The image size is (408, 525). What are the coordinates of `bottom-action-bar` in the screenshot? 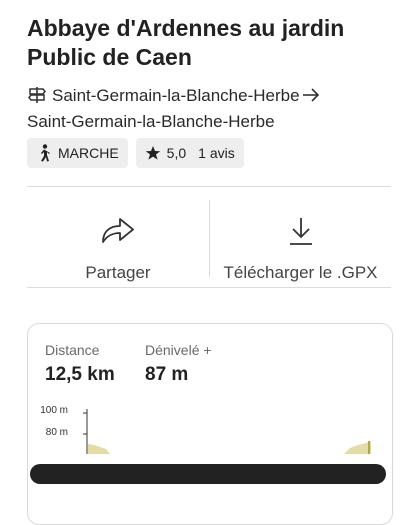 It's located at (208, 474).